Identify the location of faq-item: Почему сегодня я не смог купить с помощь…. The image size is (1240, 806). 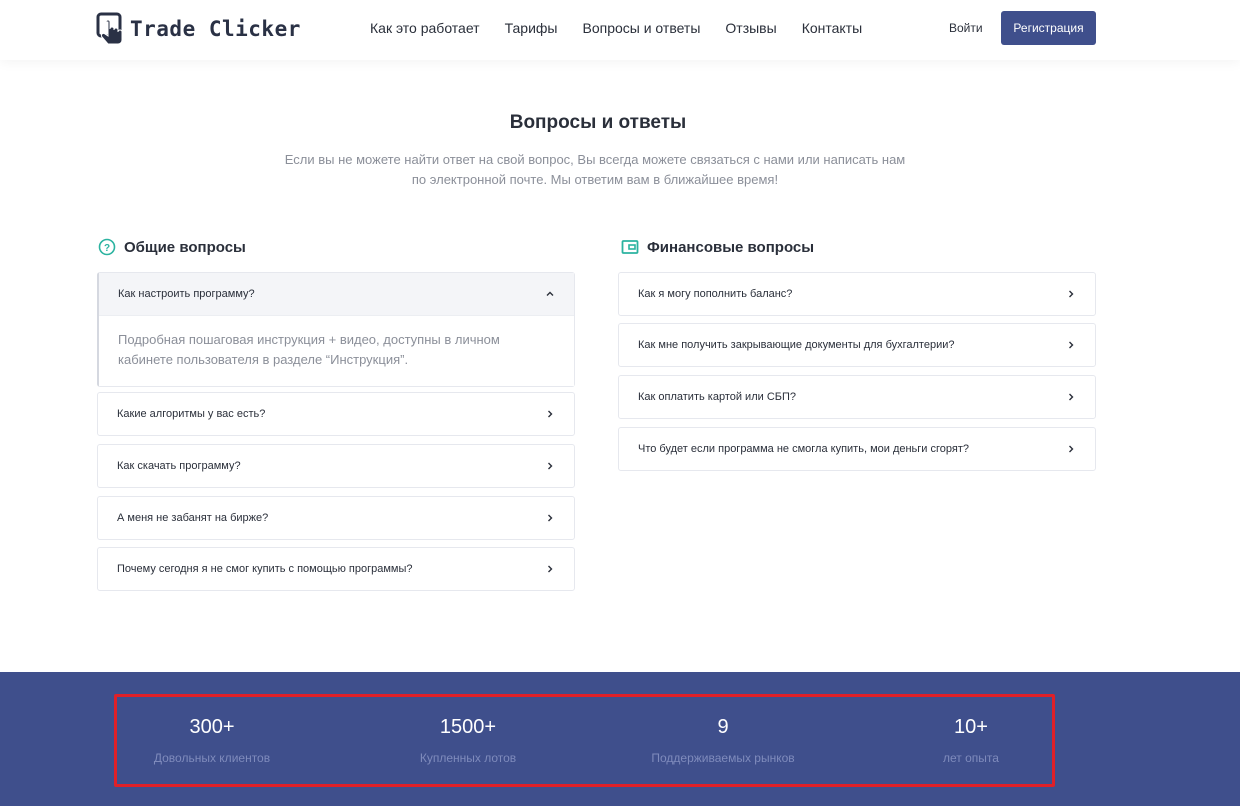
(336, 569).